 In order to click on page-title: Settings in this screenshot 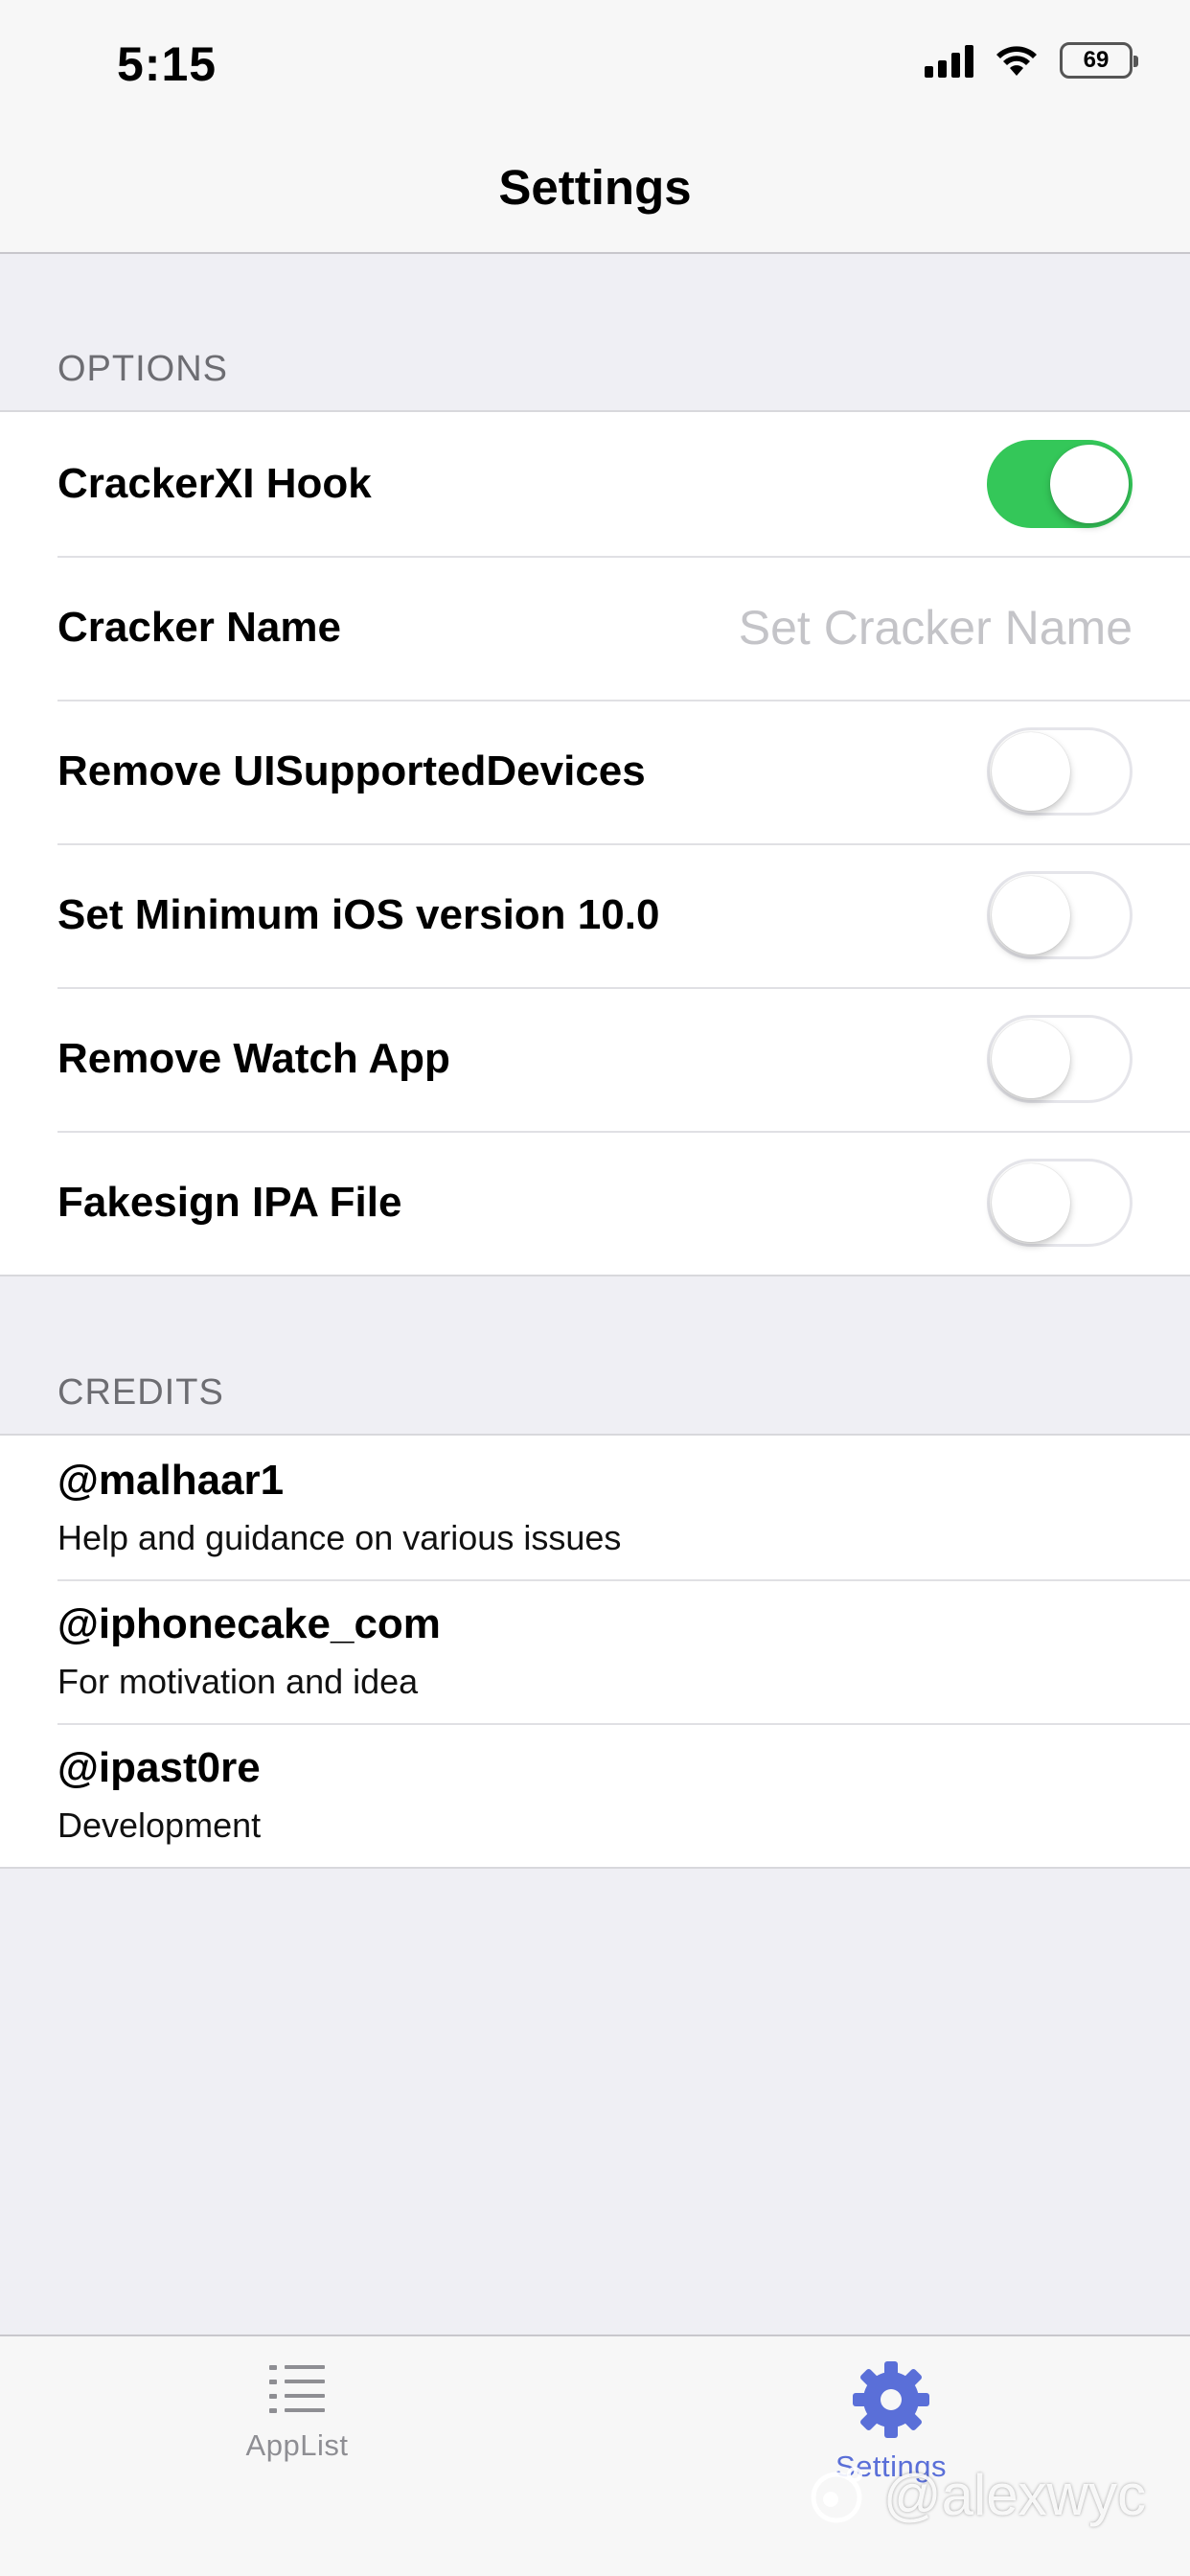, I will do `click(595, 187)`.